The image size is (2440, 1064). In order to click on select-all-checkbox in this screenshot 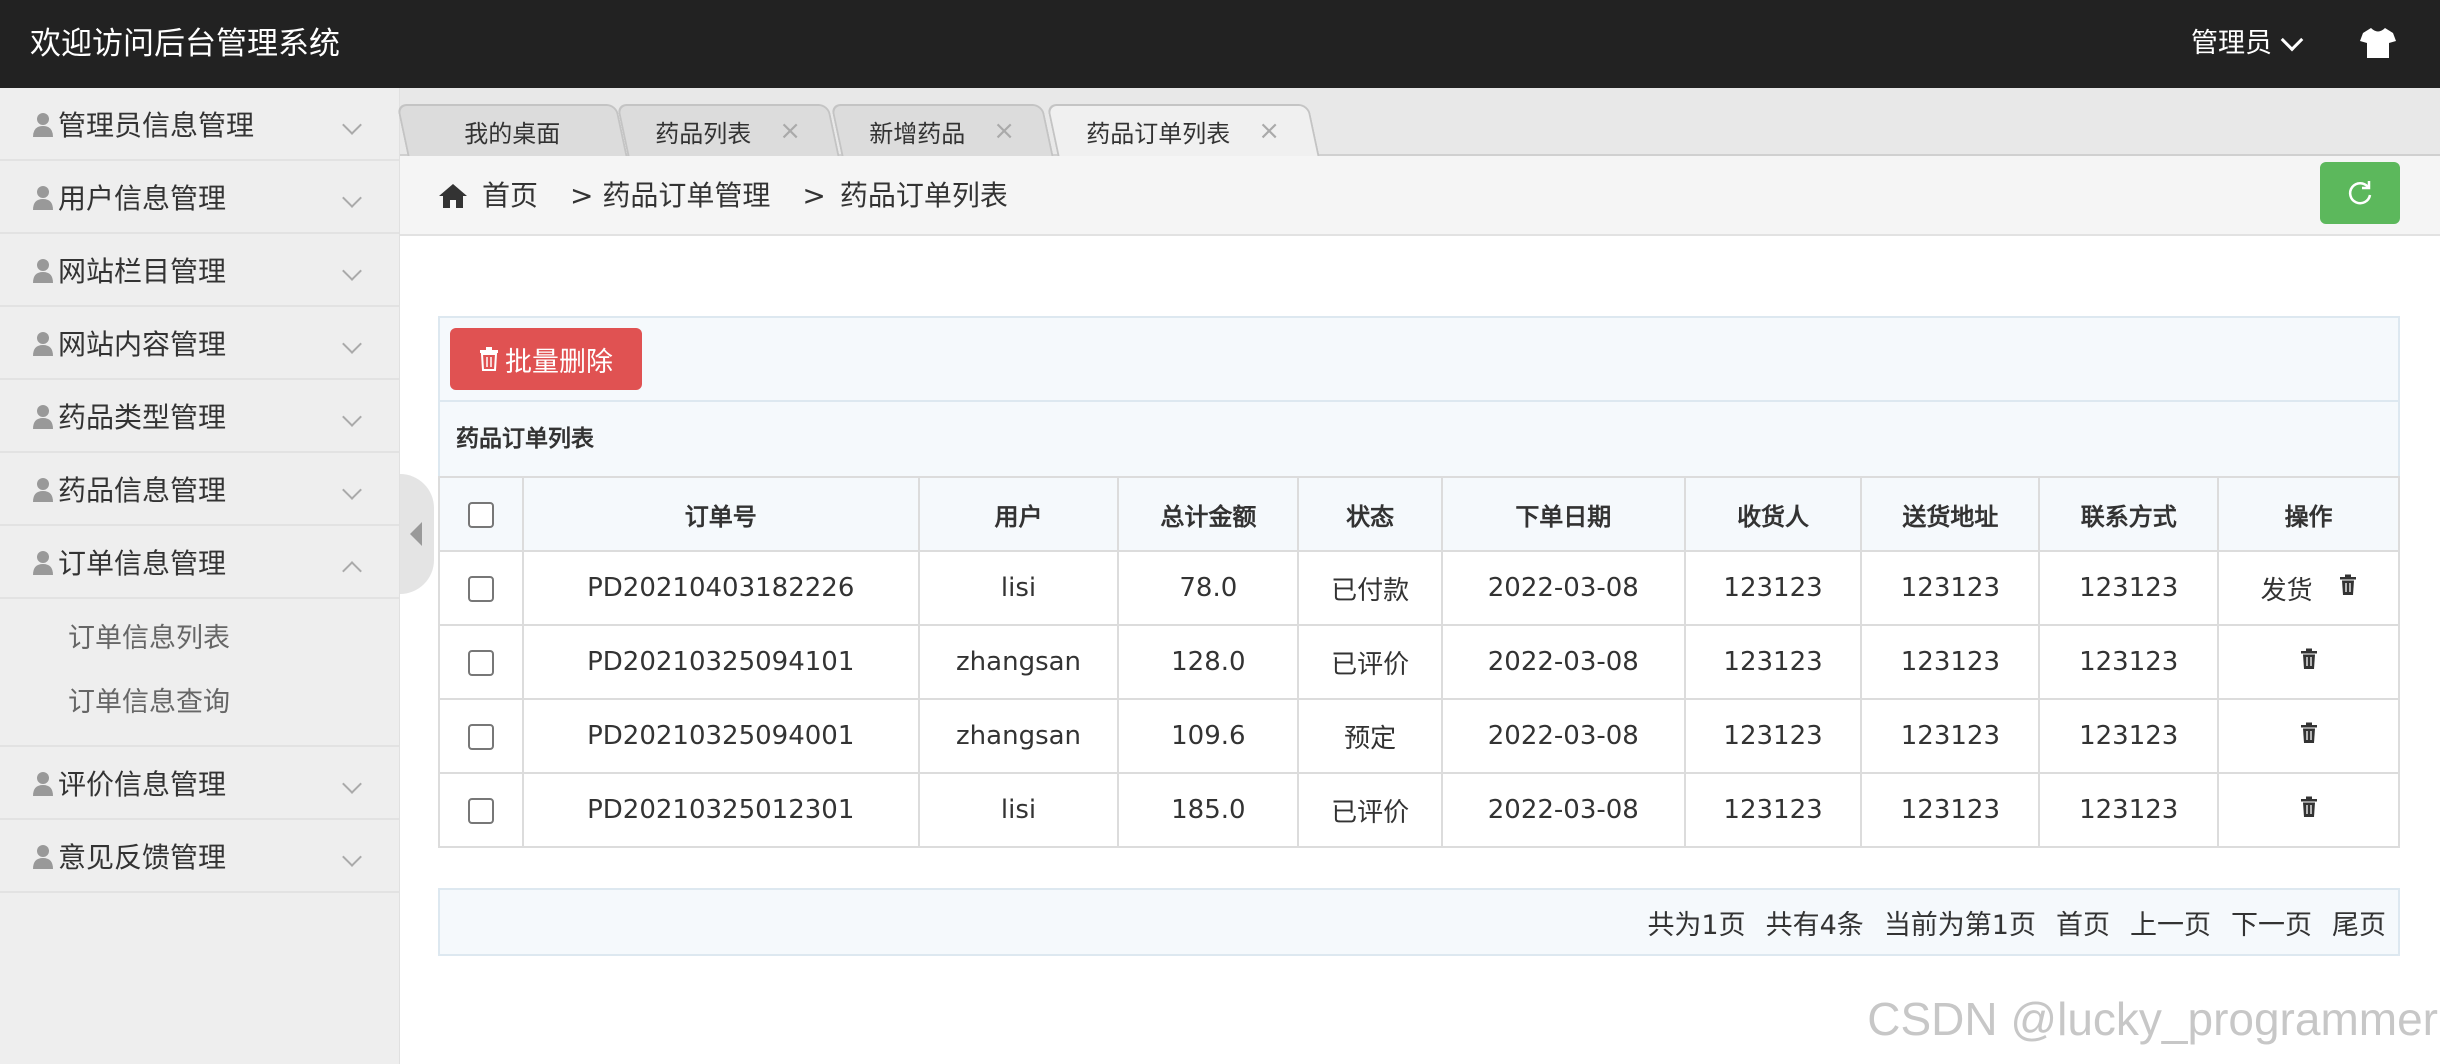, I will do `click(480, 515)`.